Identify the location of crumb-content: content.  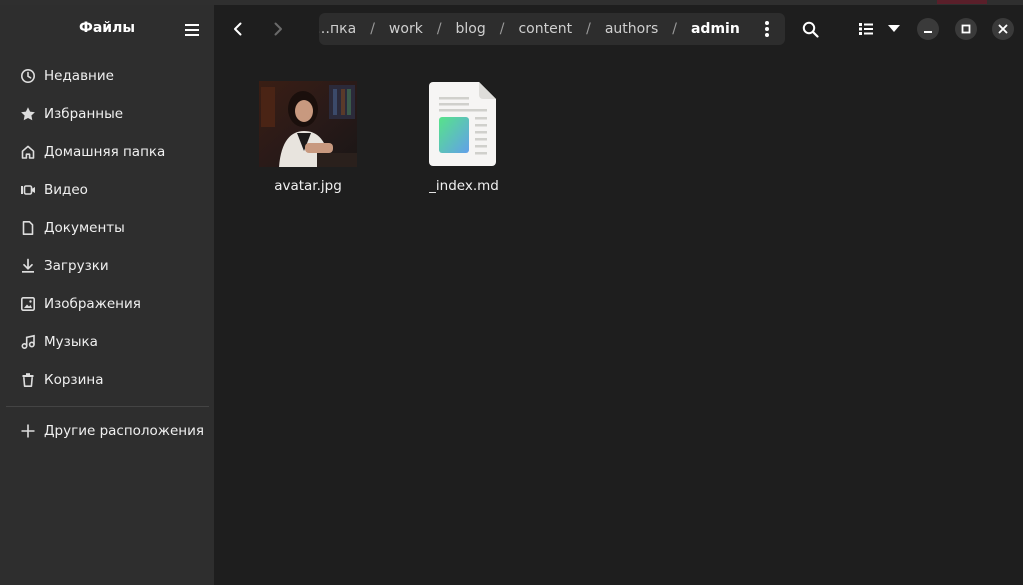
(545, 29).